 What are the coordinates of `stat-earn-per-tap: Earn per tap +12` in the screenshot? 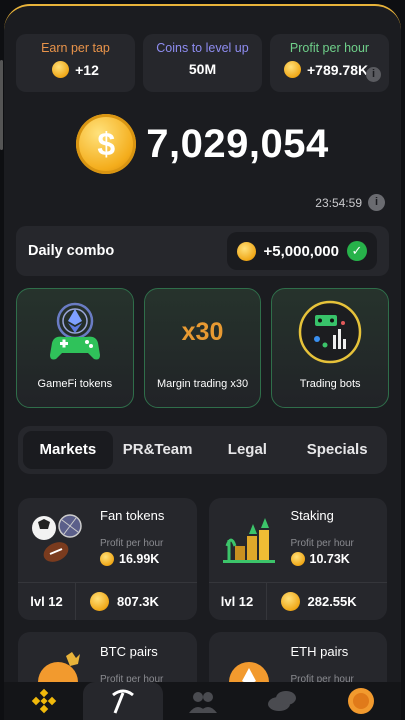 It's located at (75, 63).